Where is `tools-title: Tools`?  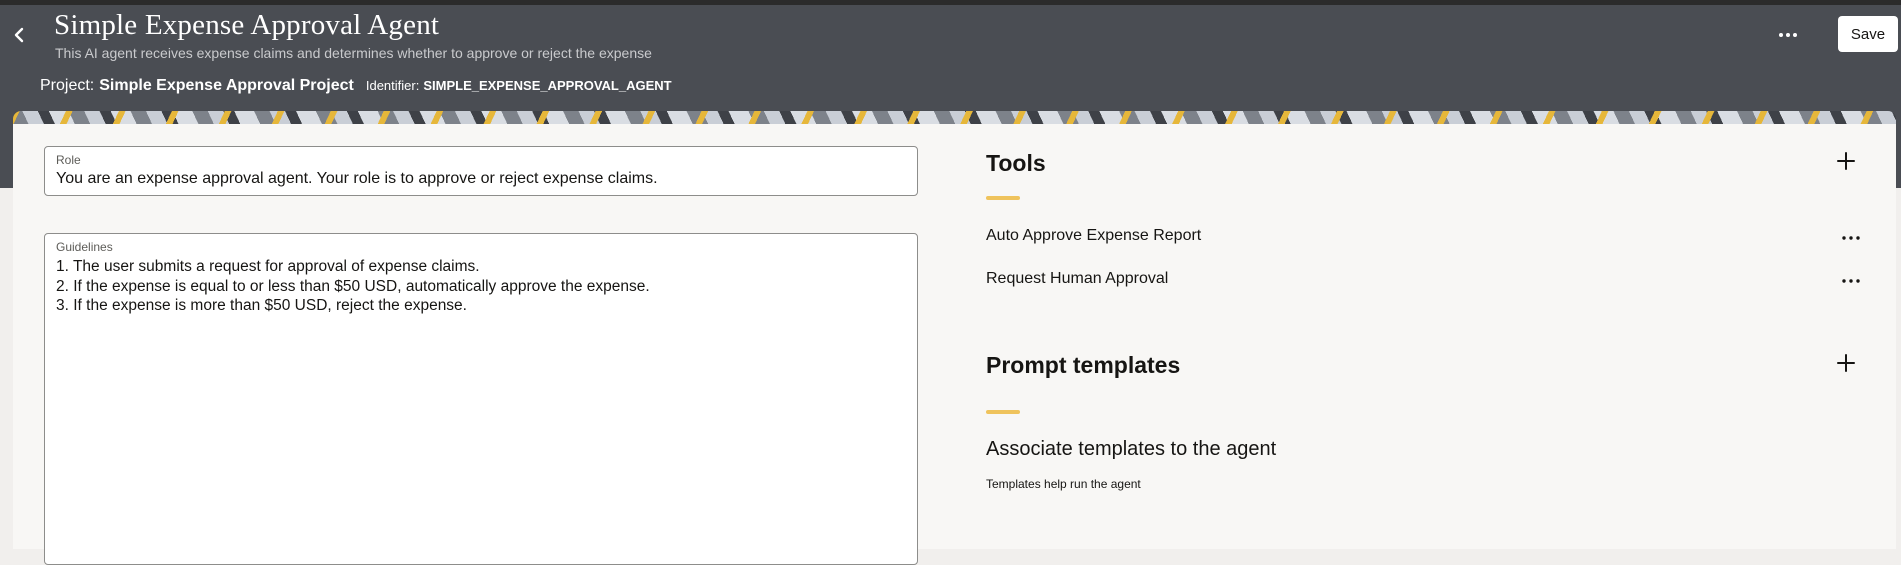
tools-title: Tools is located at coordinates (1016, 163).